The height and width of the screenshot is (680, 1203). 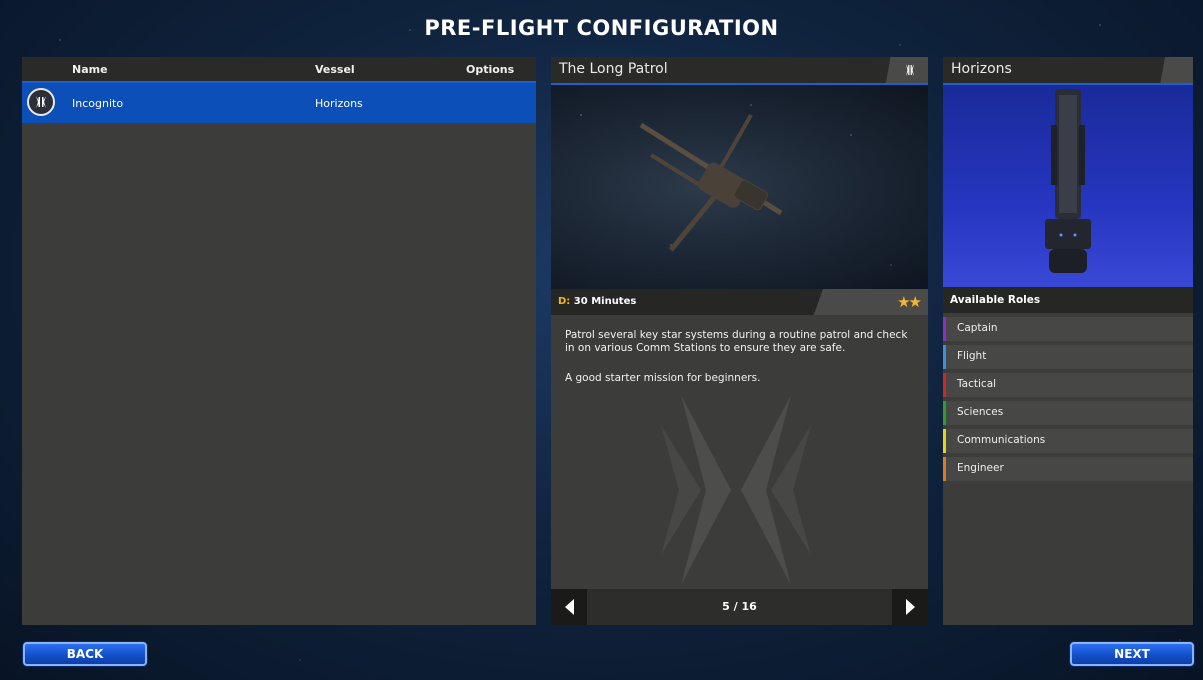 I want to click on difficulty-stars: ★★, so click(x=910, y=302).